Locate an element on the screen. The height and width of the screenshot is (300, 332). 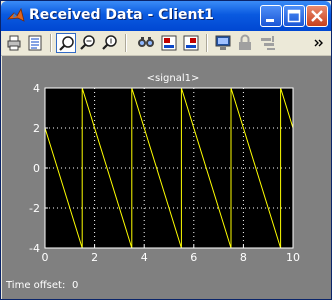
zoom-y-button is located at coordinates (110, 43).